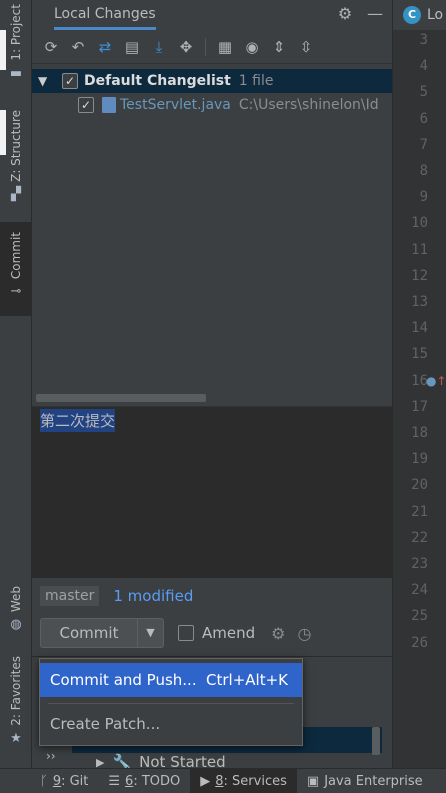 The height and width of the screenshot is (793, 446). What do you see at coordinates (175, 105) in the screenshot?
I see `file-name: TestServlet.java` at bounding box center [175, 105].